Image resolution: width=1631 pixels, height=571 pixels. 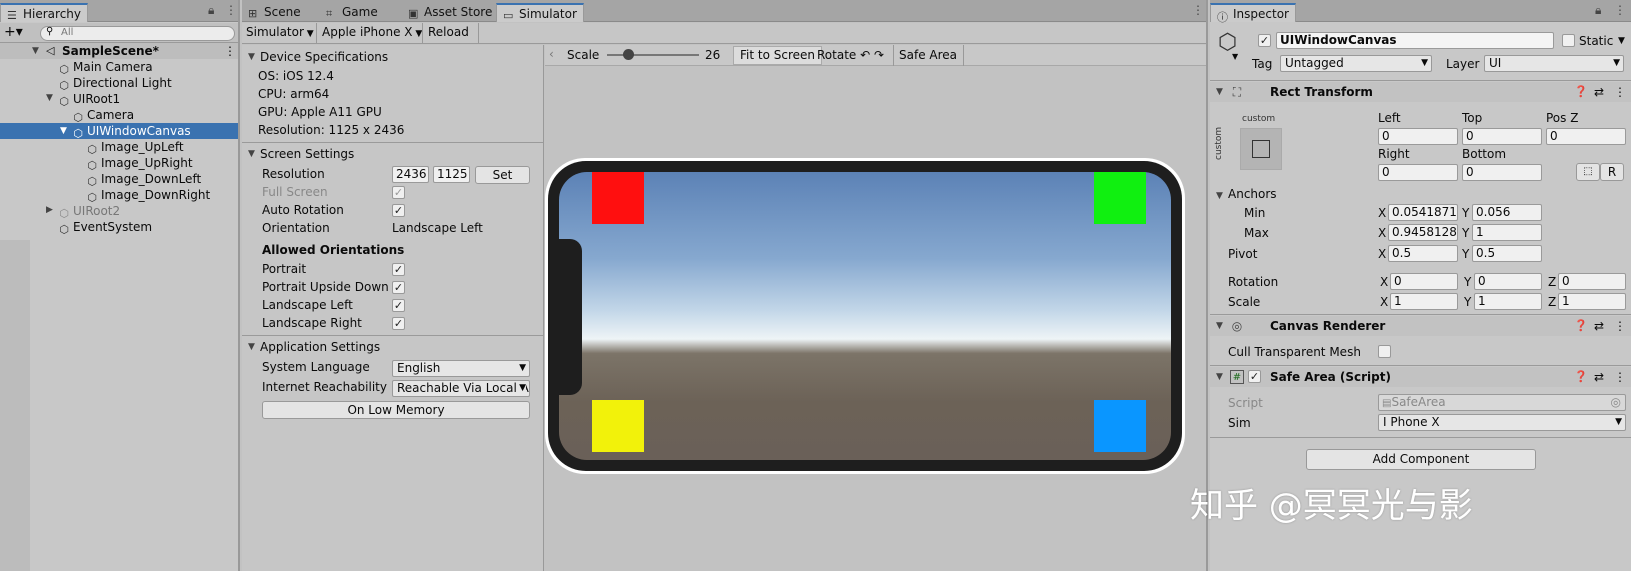 I want to click on add-component-button: Add Component, so click(x=1421, y=459).